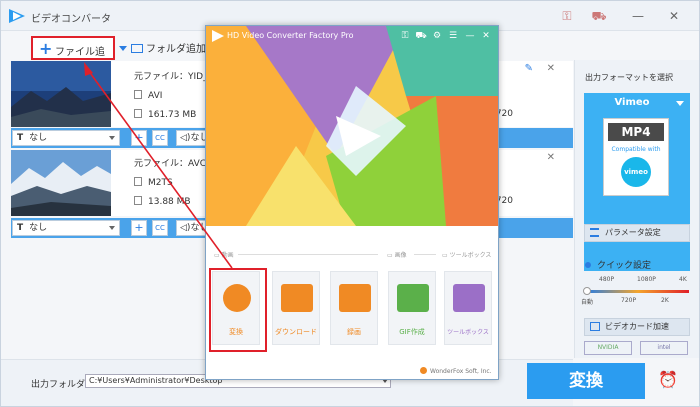 Image resolution: width=700 pixels, height=407 pixels. I want to click on size-value: 161.73 MB, so click(172, 115).